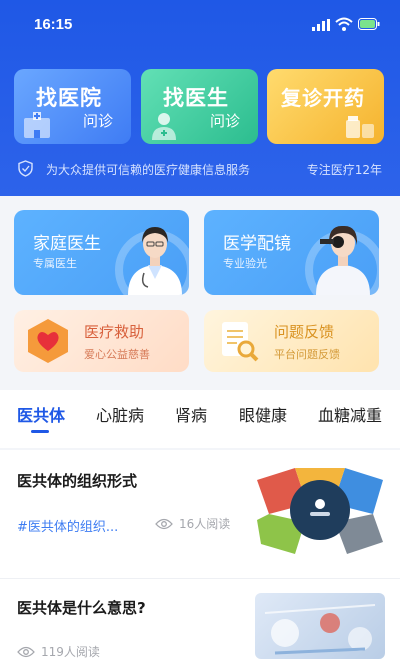 This screenshot has width=400, height=662. I want to click on hospital-building-icon, so click(37, 125).